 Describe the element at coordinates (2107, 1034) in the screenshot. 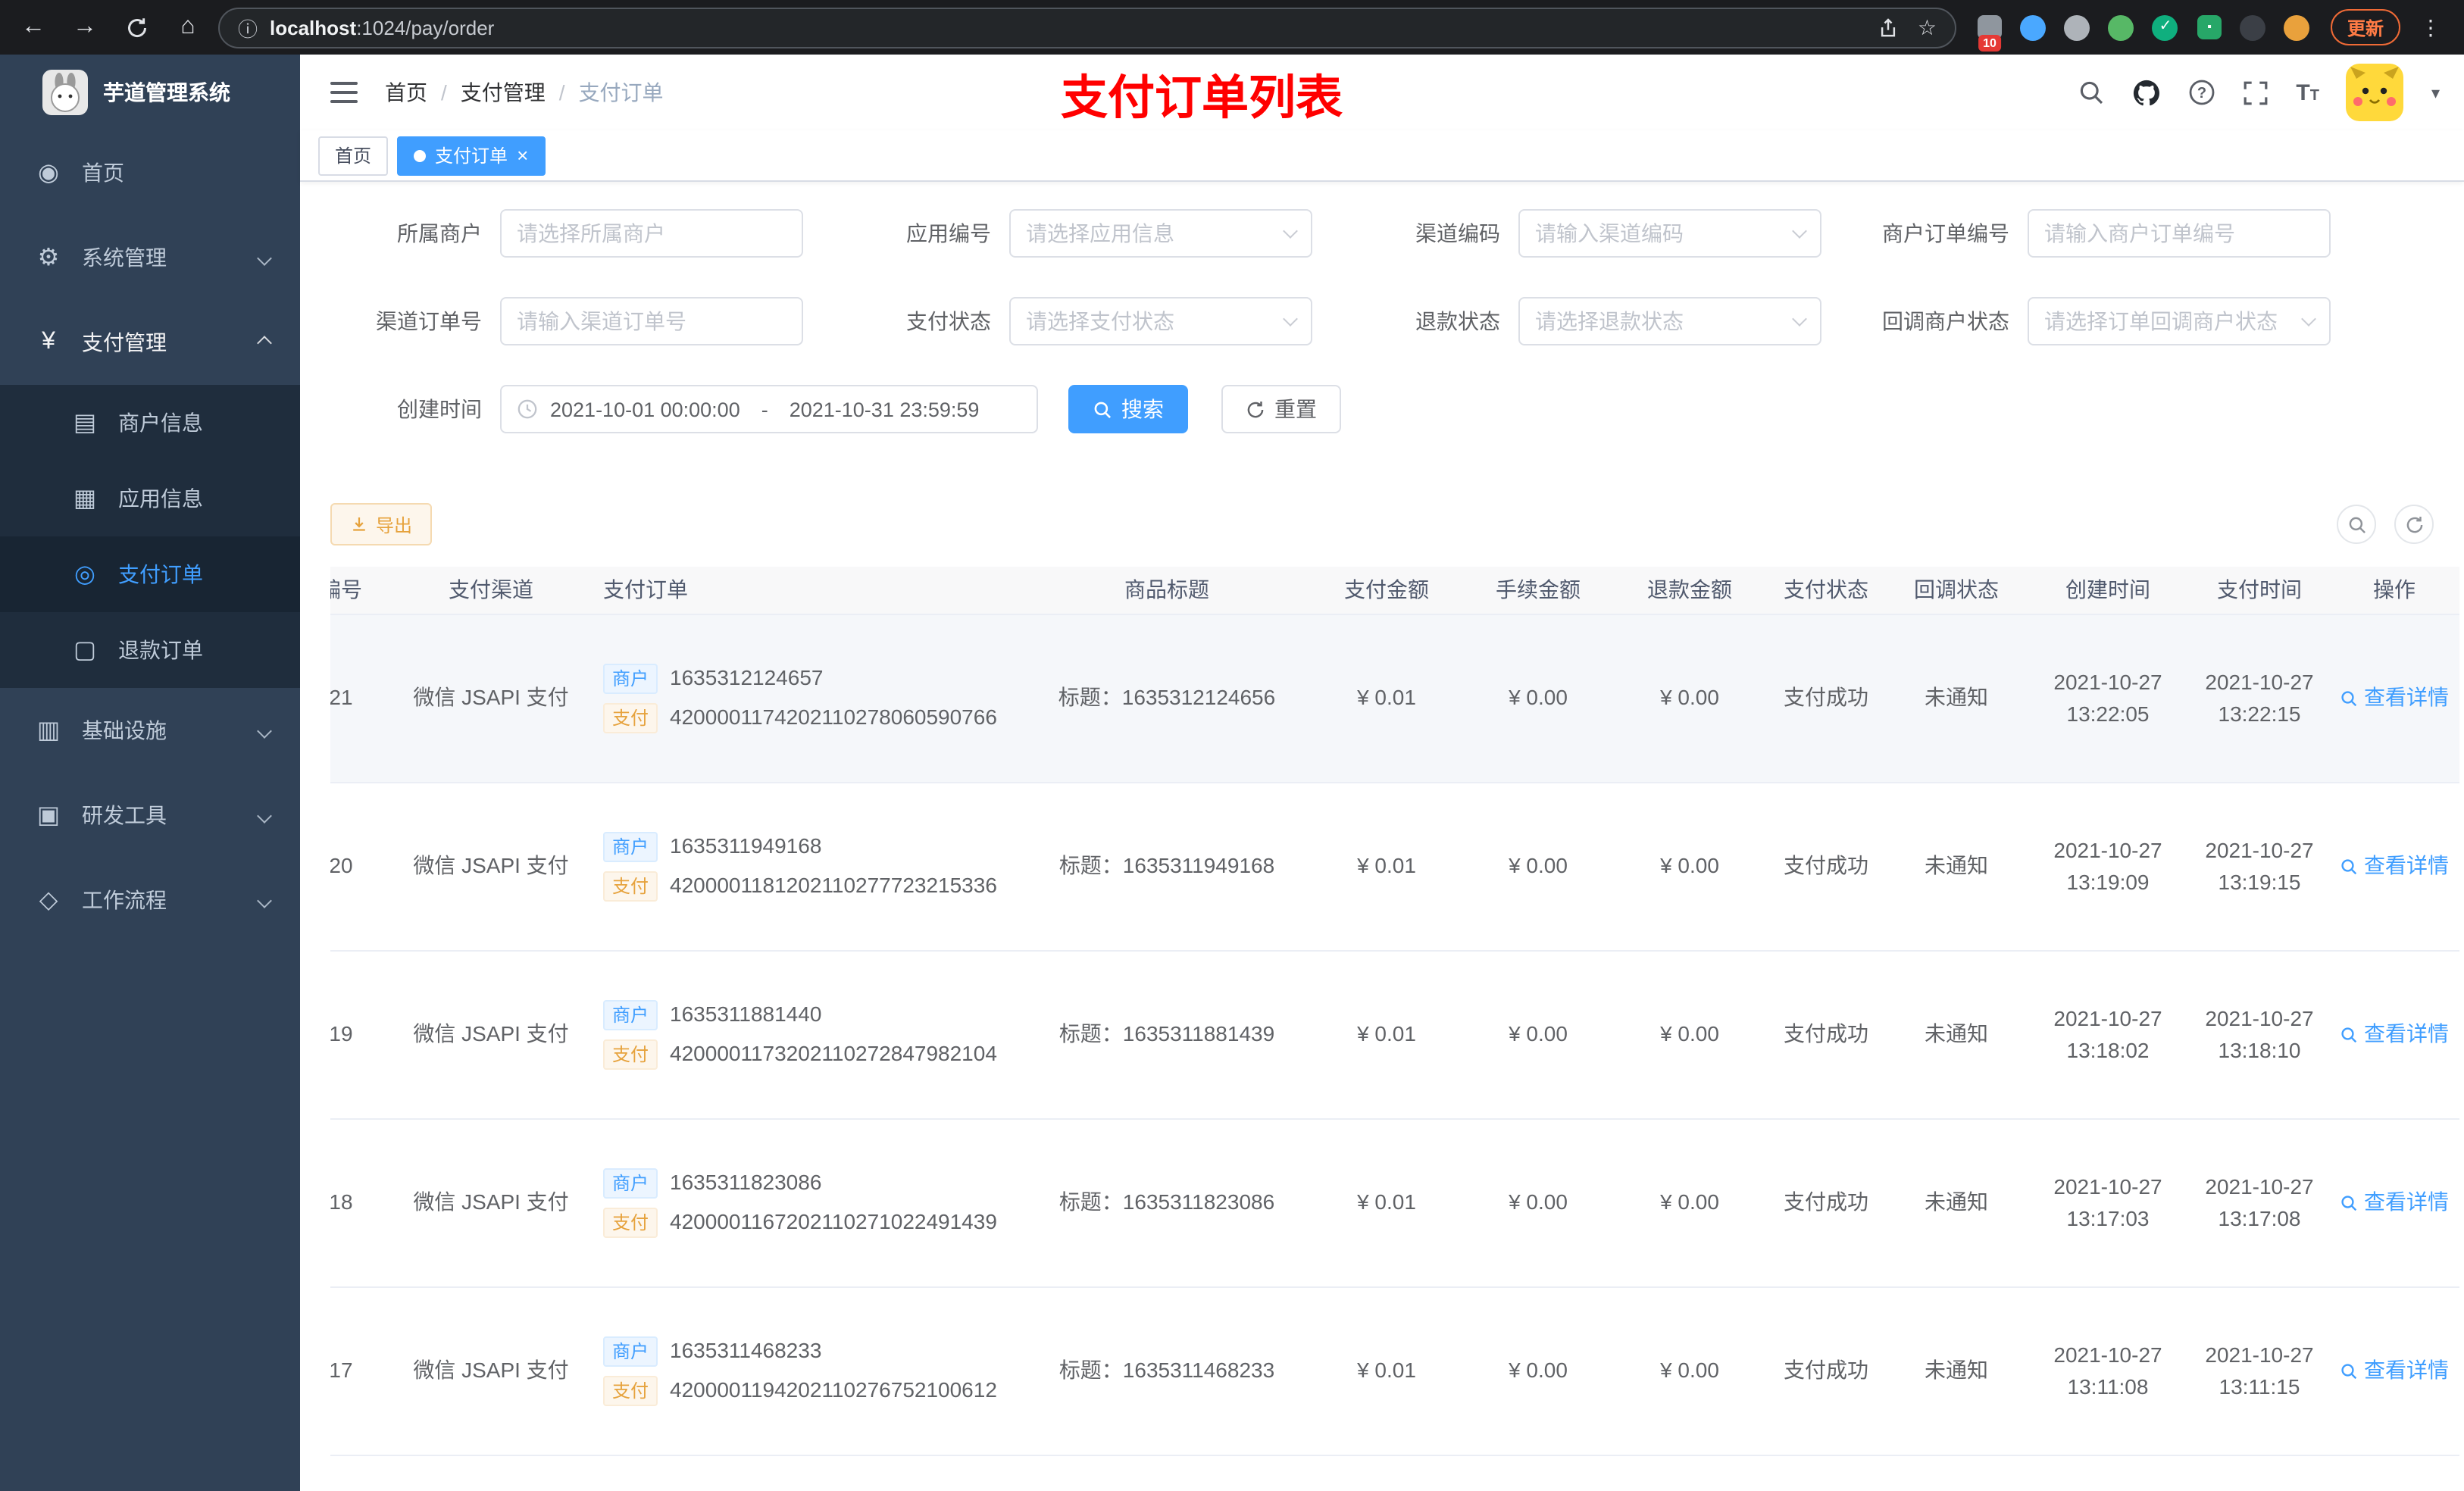

I see `cell-create-time: 2021-10-27 13:18:02` at that location.